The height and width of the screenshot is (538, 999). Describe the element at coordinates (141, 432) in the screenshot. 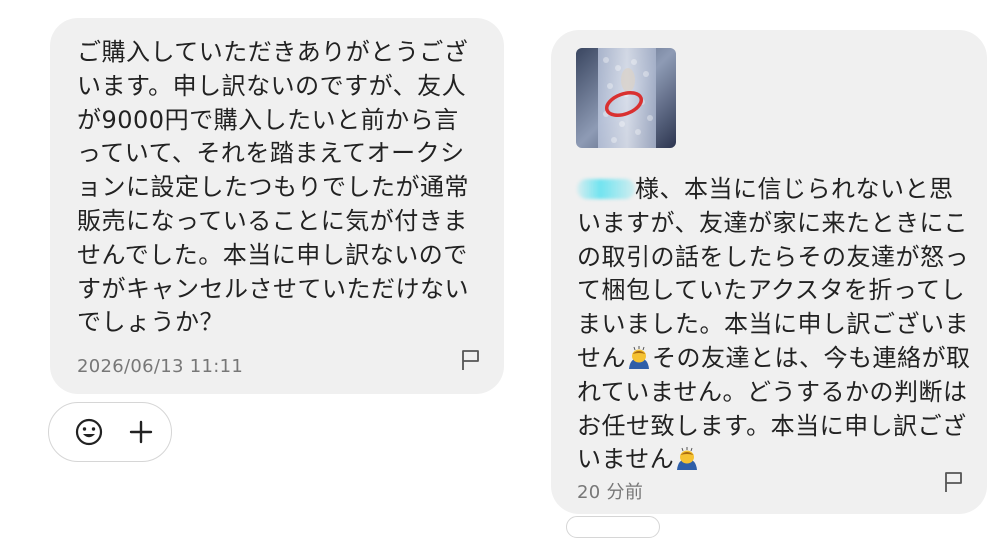

I see `add-plus-icon` at that location.